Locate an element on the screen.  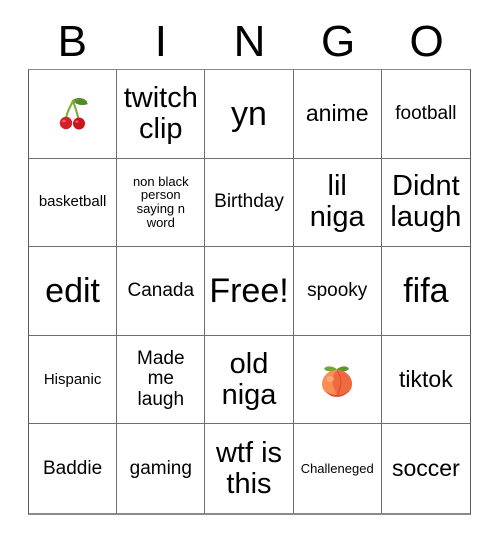
bingo-cell-label: anime is located at coordinates (337, 113).